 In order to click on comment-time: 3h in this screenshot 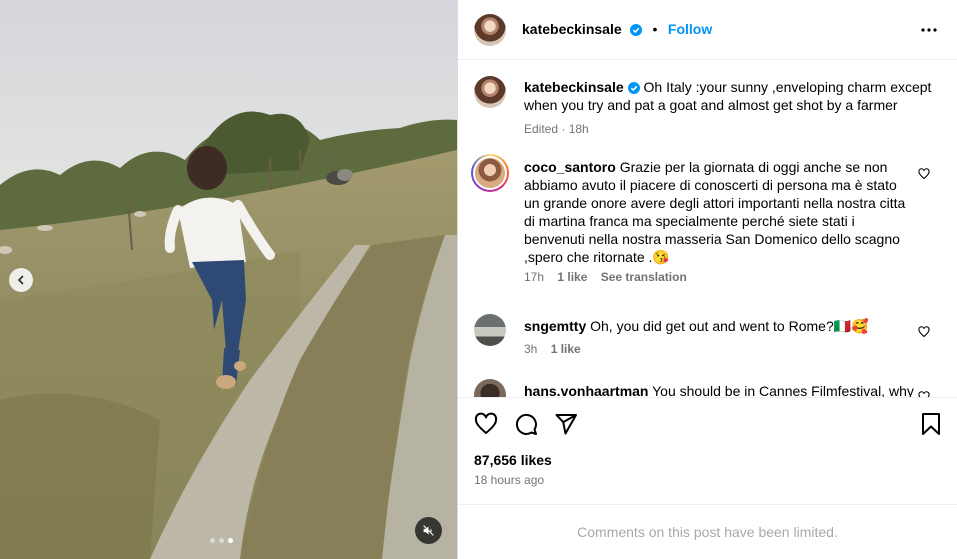, I will do `click(530, 349)`.